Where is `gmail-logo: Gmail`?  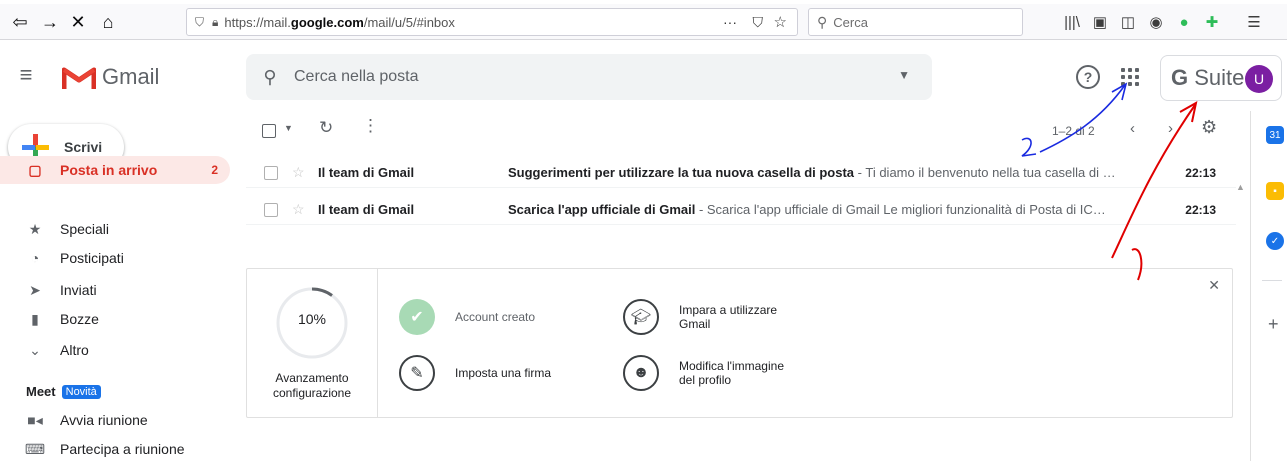 gmail-logo: Gmail is located at coordinates (110, 77).